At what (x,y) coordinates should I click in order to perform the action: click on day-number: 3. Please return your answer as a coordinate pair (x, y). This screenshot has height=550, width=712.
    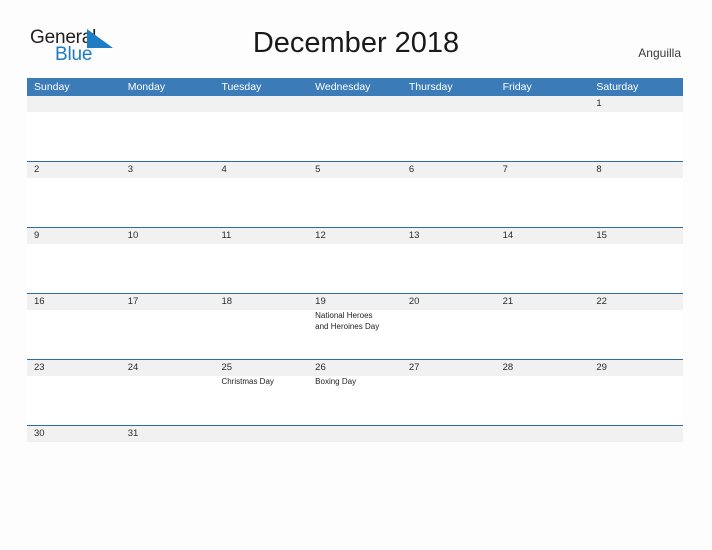
    Looking at the image, I should click on (130, 169).